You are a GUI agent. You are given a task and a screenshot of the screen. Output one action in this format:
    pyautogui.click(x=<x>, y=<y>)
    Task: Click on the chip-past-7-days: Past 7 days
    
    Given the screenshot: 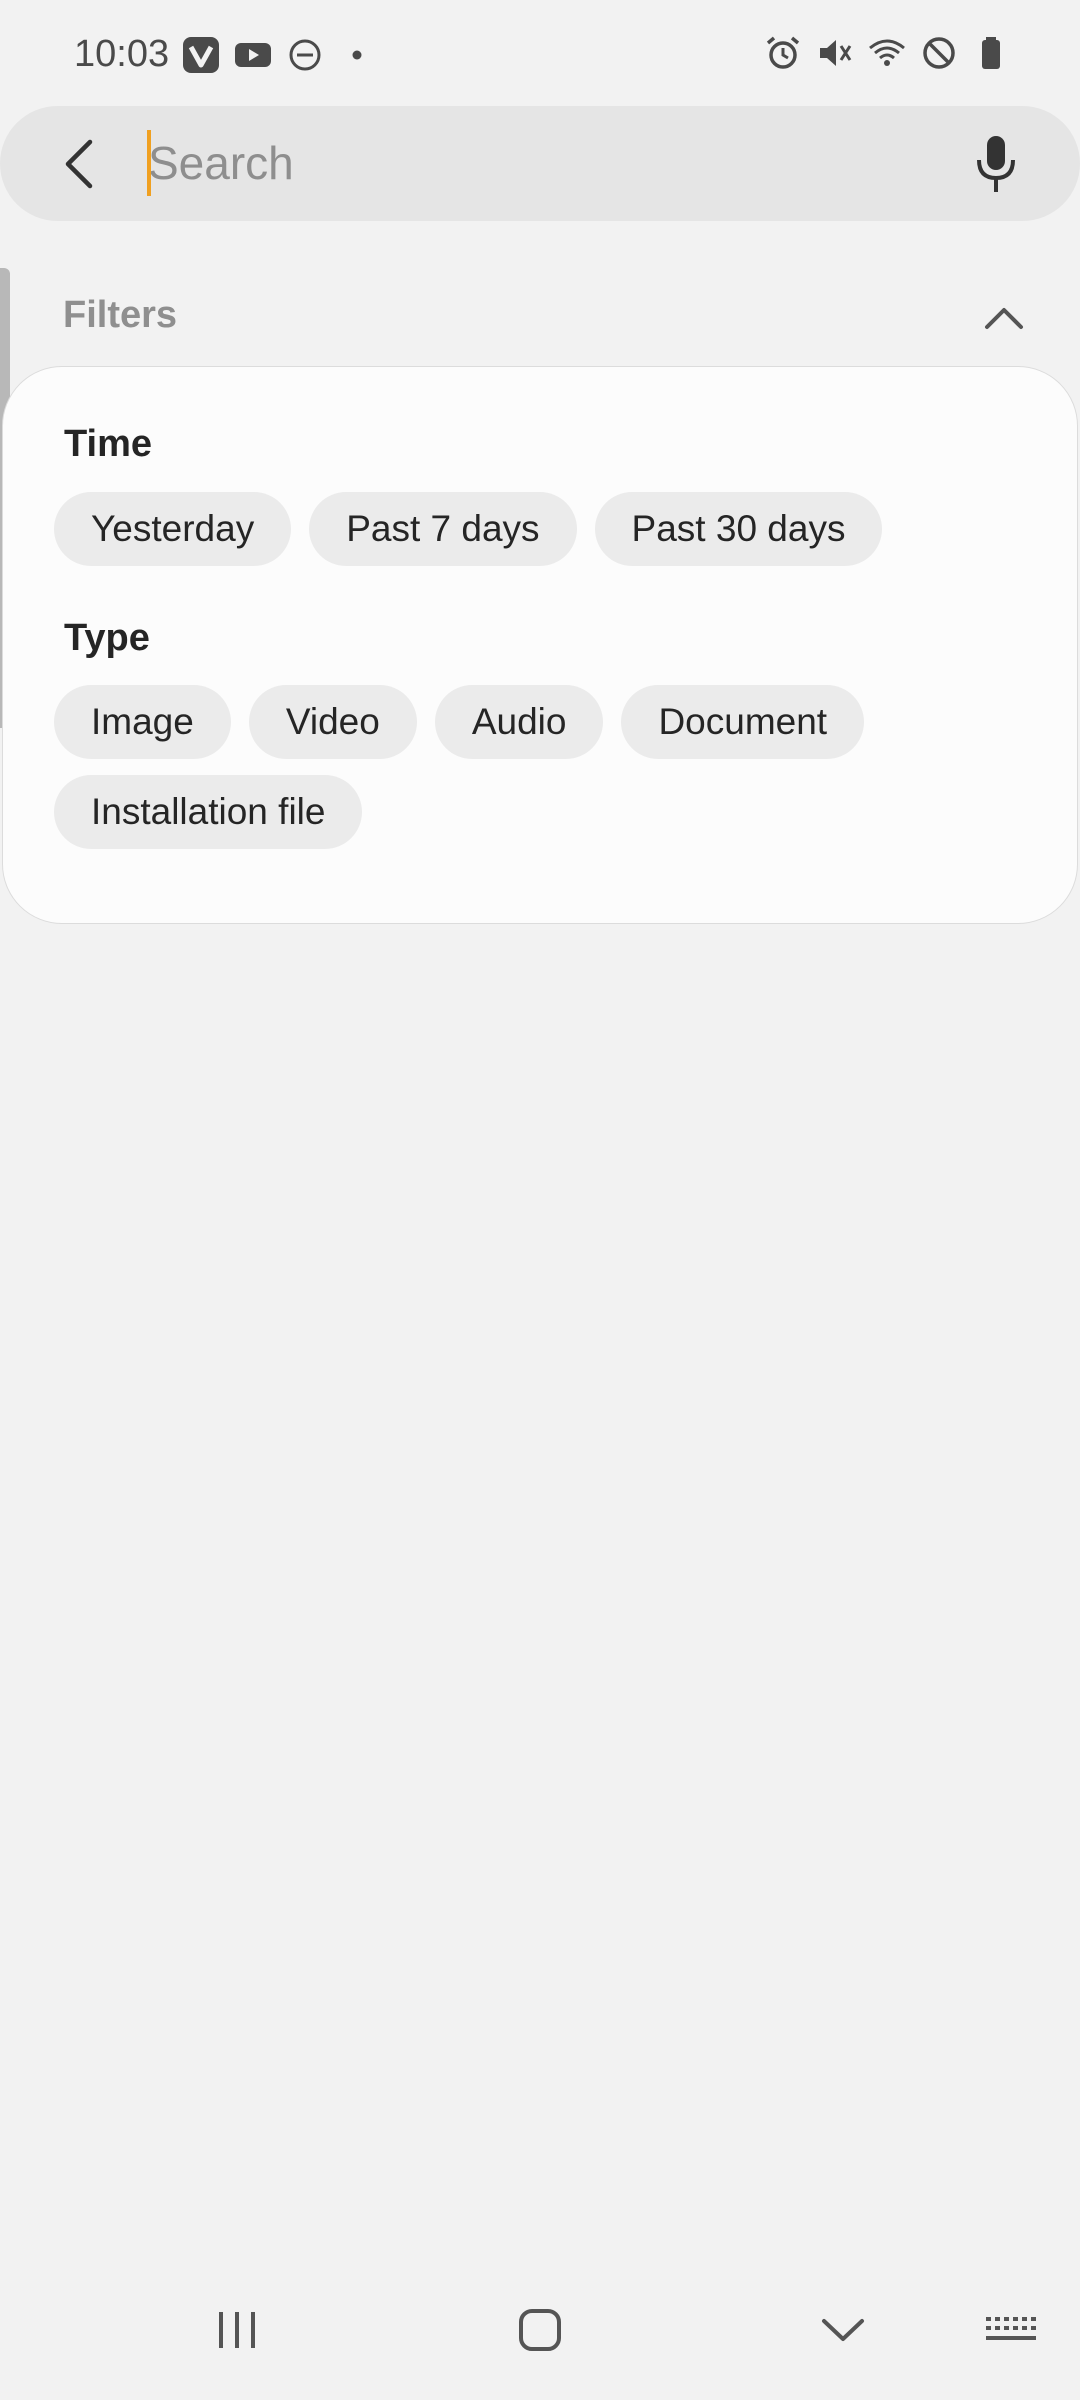 What is the action you would take?
    pyautogui.click(x=443, y=529)
    